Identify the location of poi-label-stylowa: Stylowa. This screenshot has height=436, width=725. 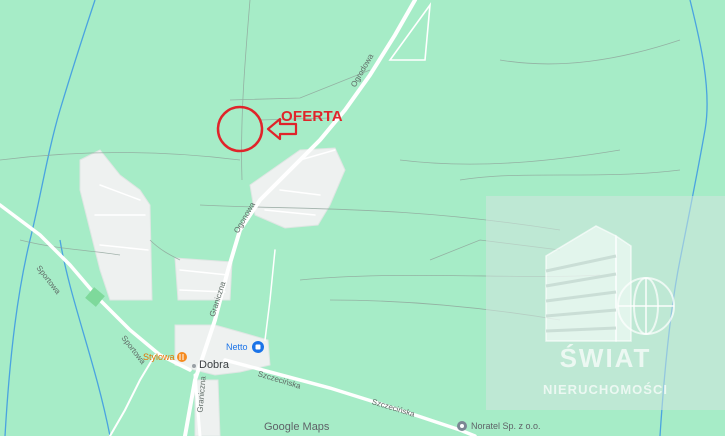
(159, 357).